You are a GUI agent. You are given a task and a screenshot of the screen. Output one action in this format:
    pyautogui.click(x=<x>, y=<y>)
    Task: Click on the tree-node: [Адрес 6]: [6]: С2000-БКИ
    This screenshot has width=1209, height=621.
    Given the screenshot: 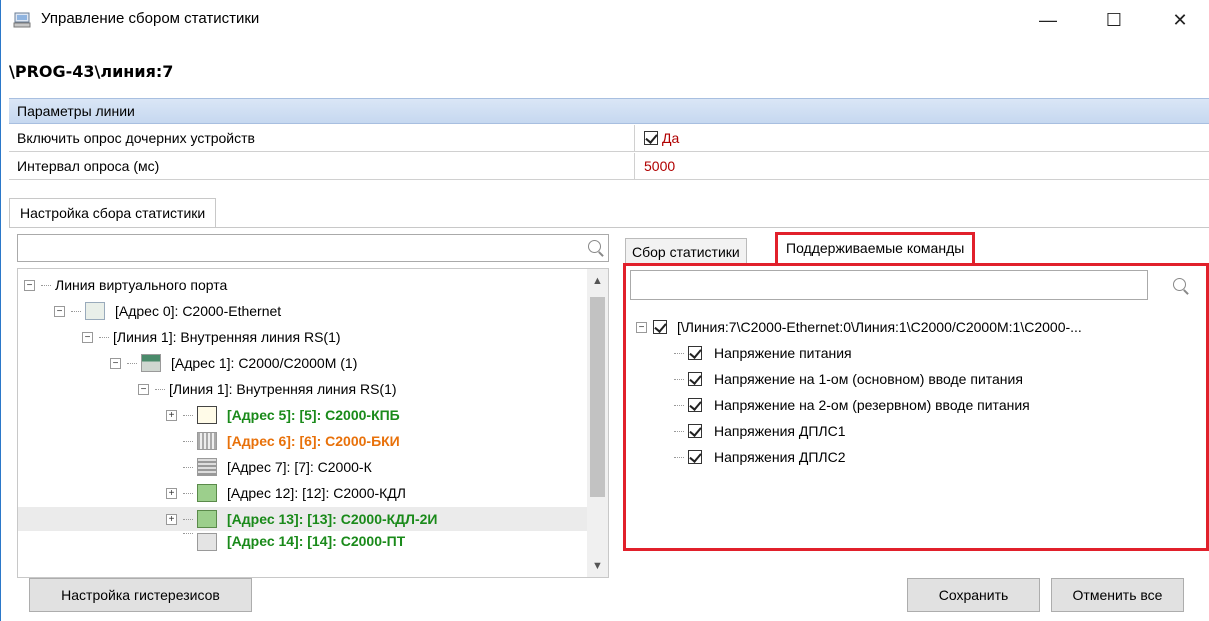 What is the action you would take?
    pyautogui.click(x=291, y=441)
    